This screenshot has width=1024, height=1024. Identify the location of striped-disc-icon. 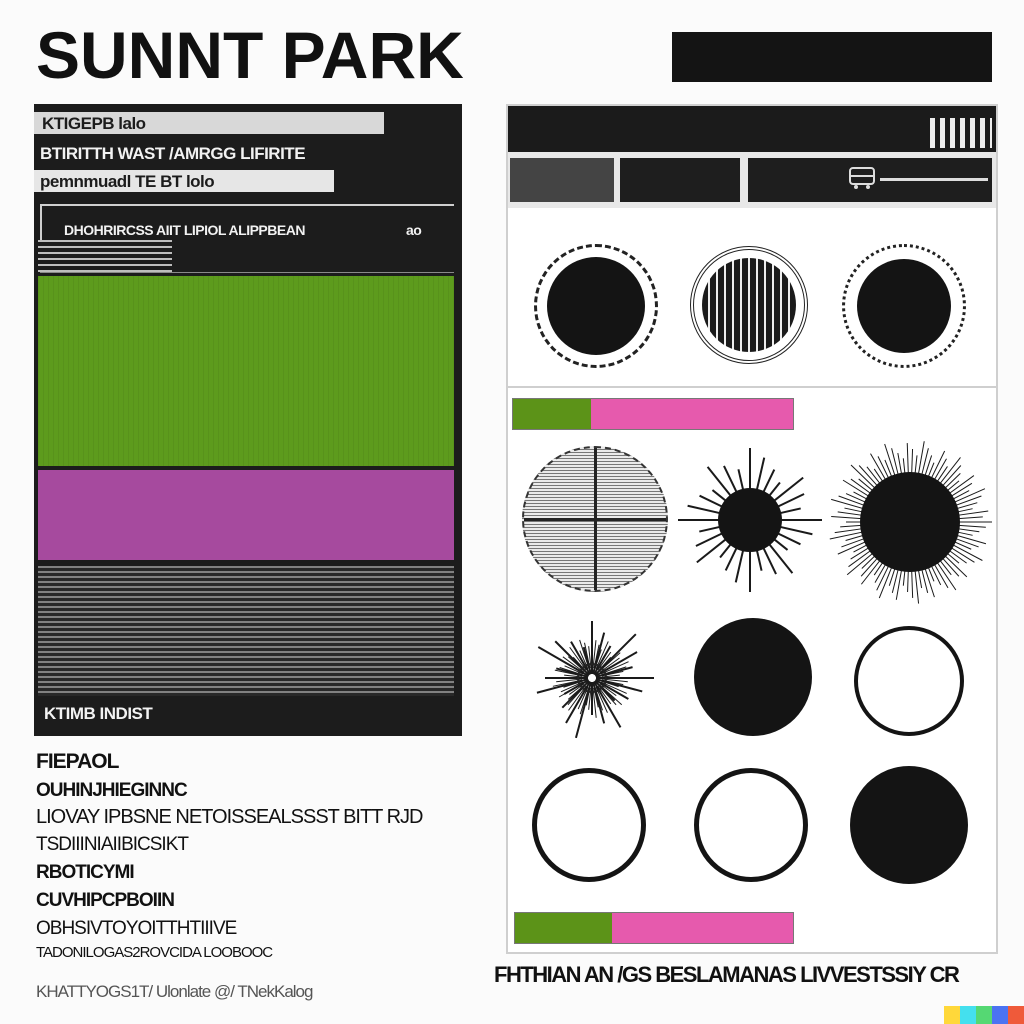
(749, 305).